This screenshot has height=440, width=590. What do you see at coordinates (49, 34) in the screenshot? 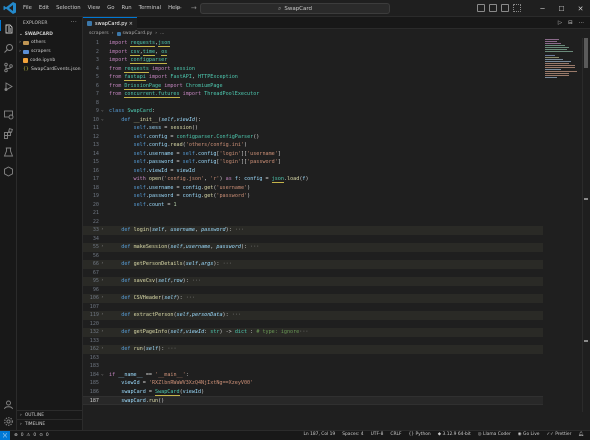
I see `workspace-folder: ⌄ SWAPCARD` at bounding box center [49, 34].